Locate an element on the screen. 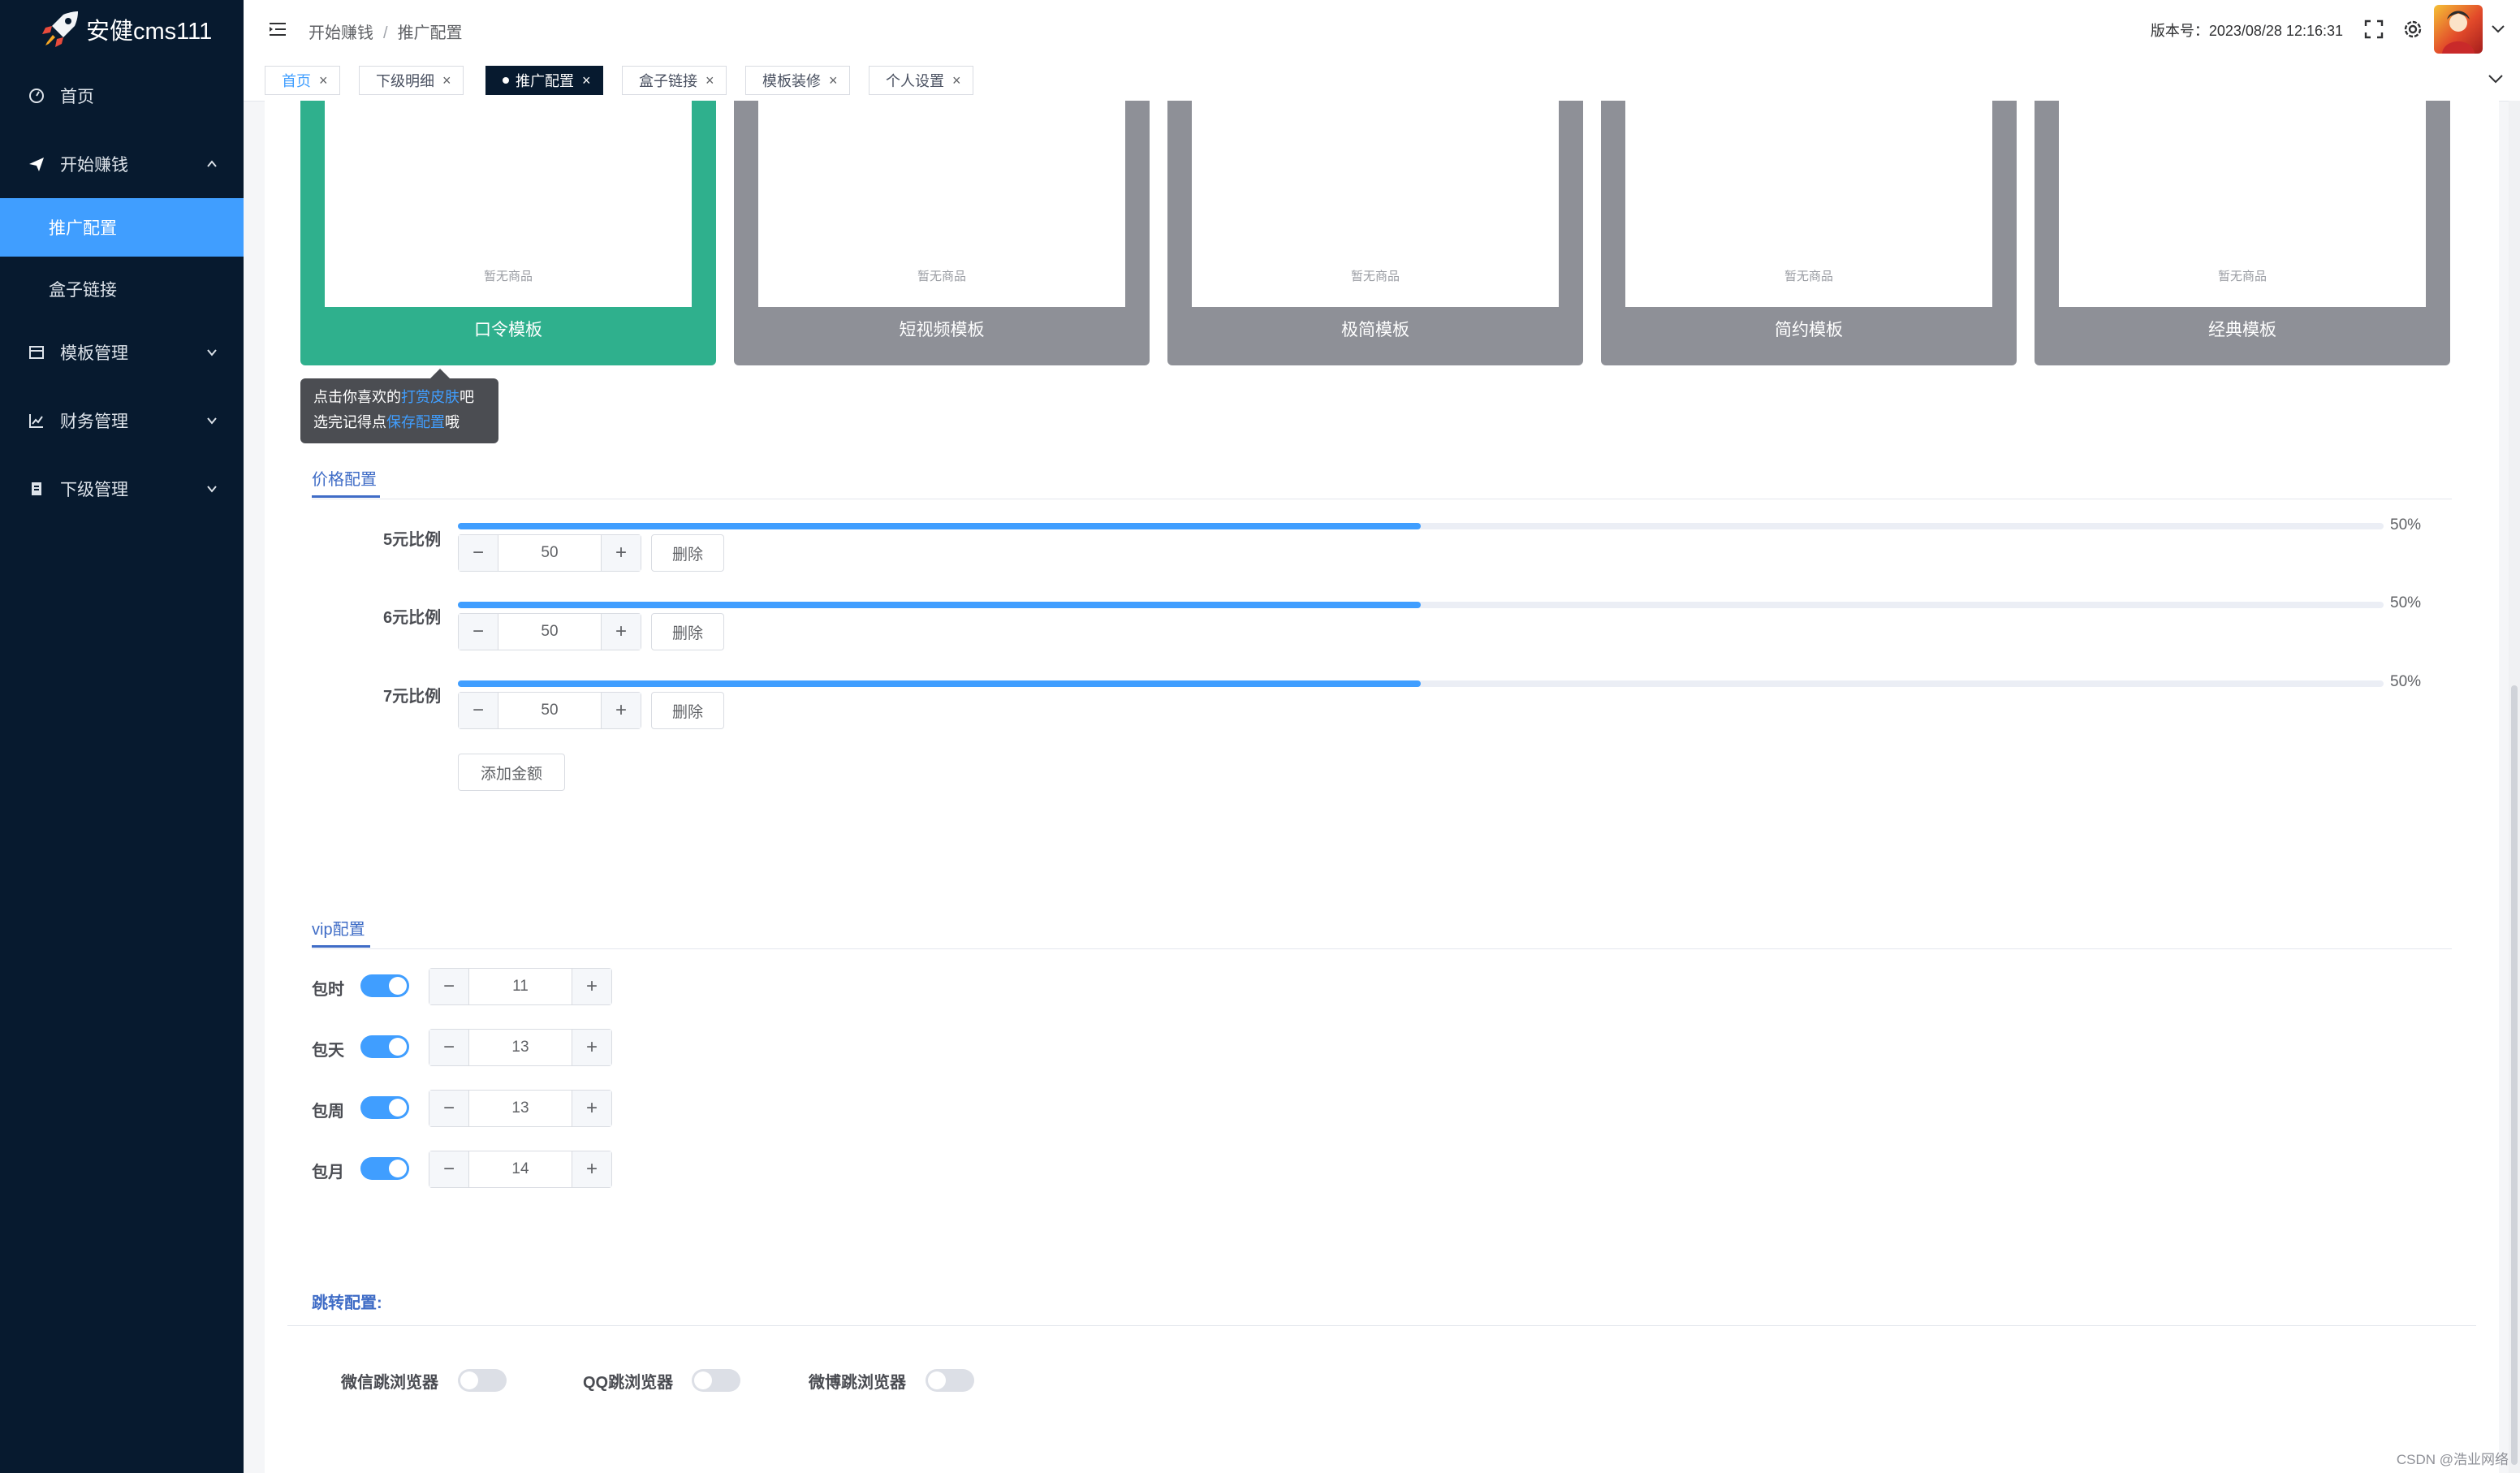 This screenshot has height=1473, width=2520. sidebar-item-promotion-config: 推广配置 is located at coordinates (122, 228).